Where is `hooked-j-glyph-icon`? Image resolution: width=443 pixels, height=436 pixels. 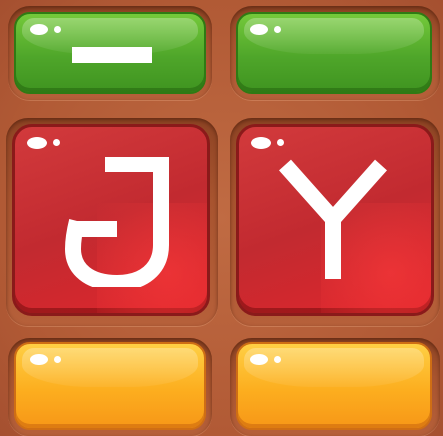
hooked-j-glyph-icon is located at coordinates (116, 222).